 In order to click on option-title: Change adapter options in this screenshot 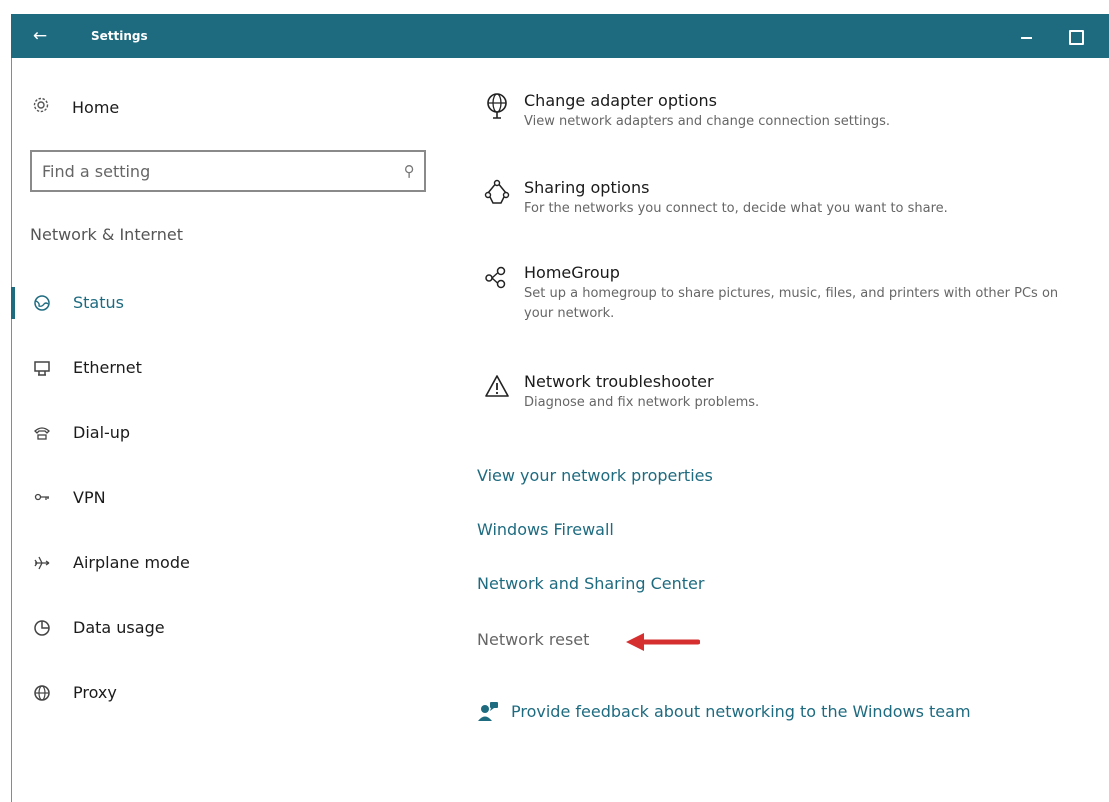, I will do `click(620, 100)`.